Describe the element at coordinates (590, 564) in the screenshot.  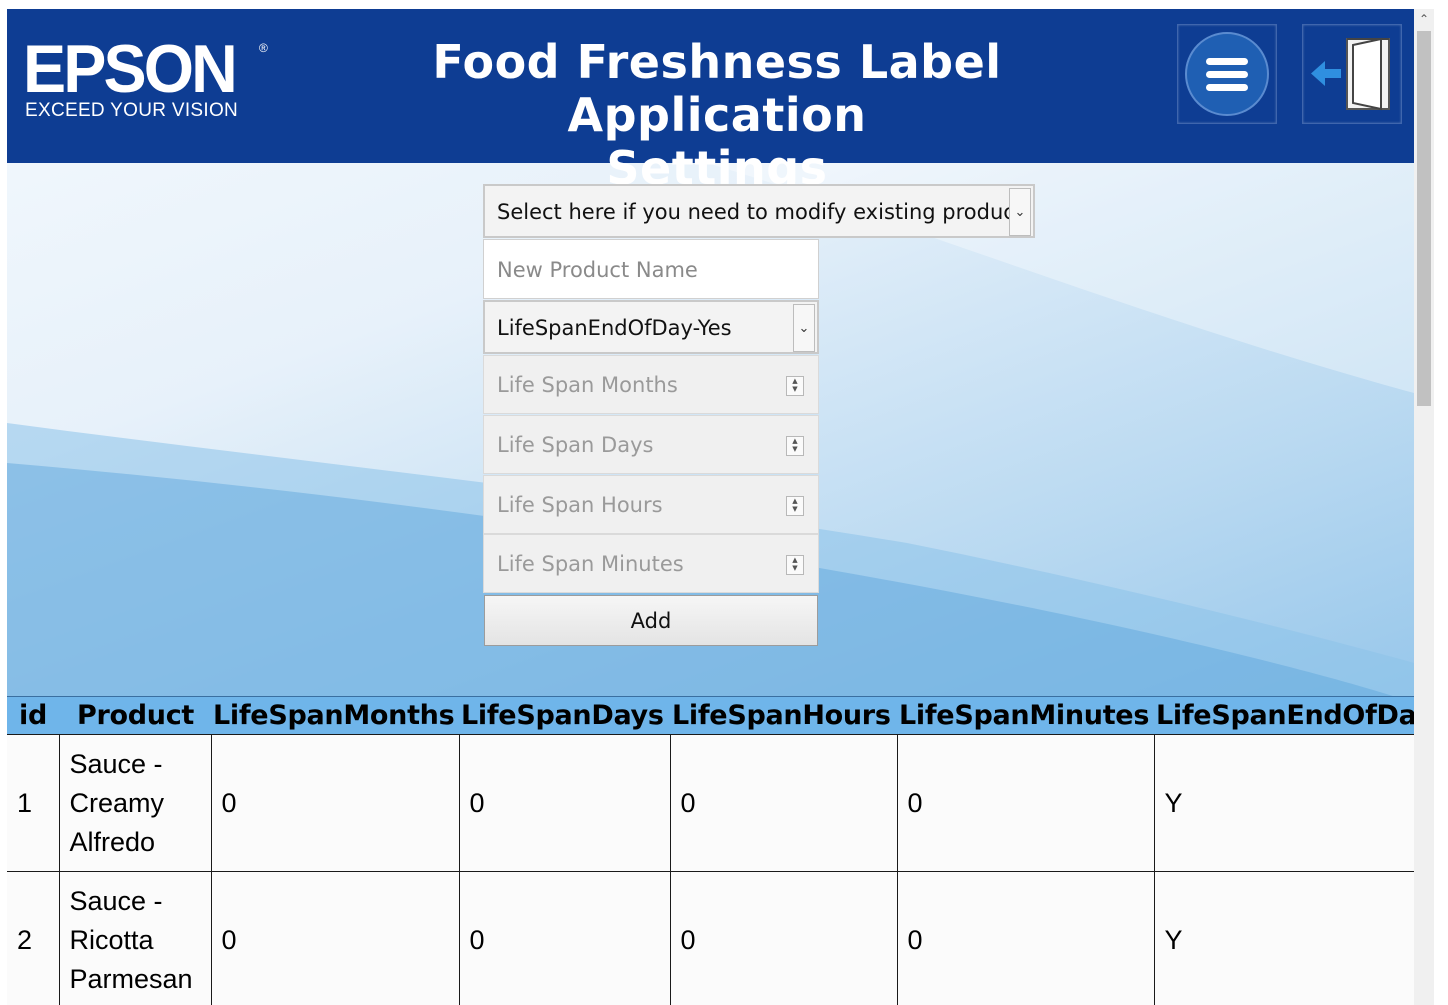
I see `life-span-minutes-placeholder: Life Span Minutes` at that location.